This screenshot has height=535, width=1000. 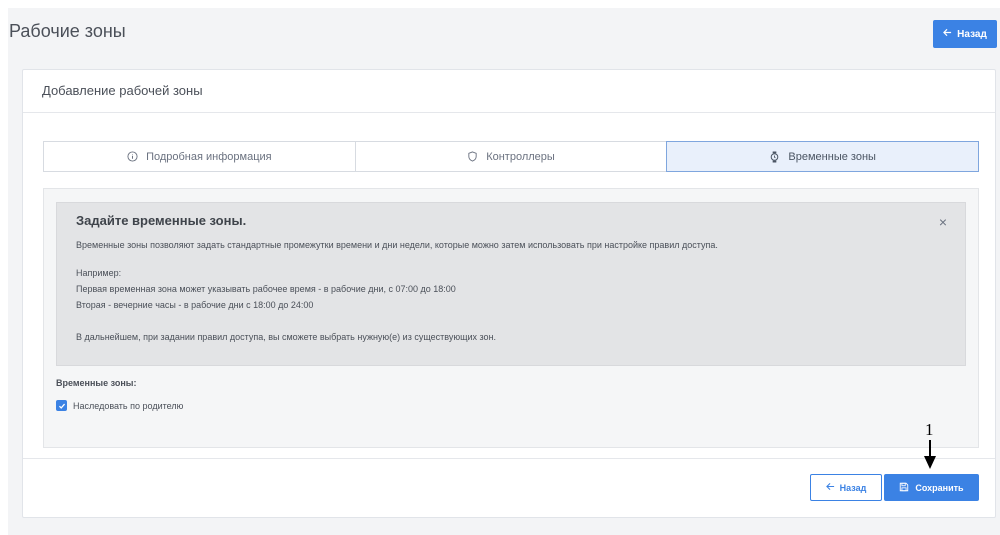 I want to click on tab-time-zones: Временные зоны, so click(x=823, y=156).